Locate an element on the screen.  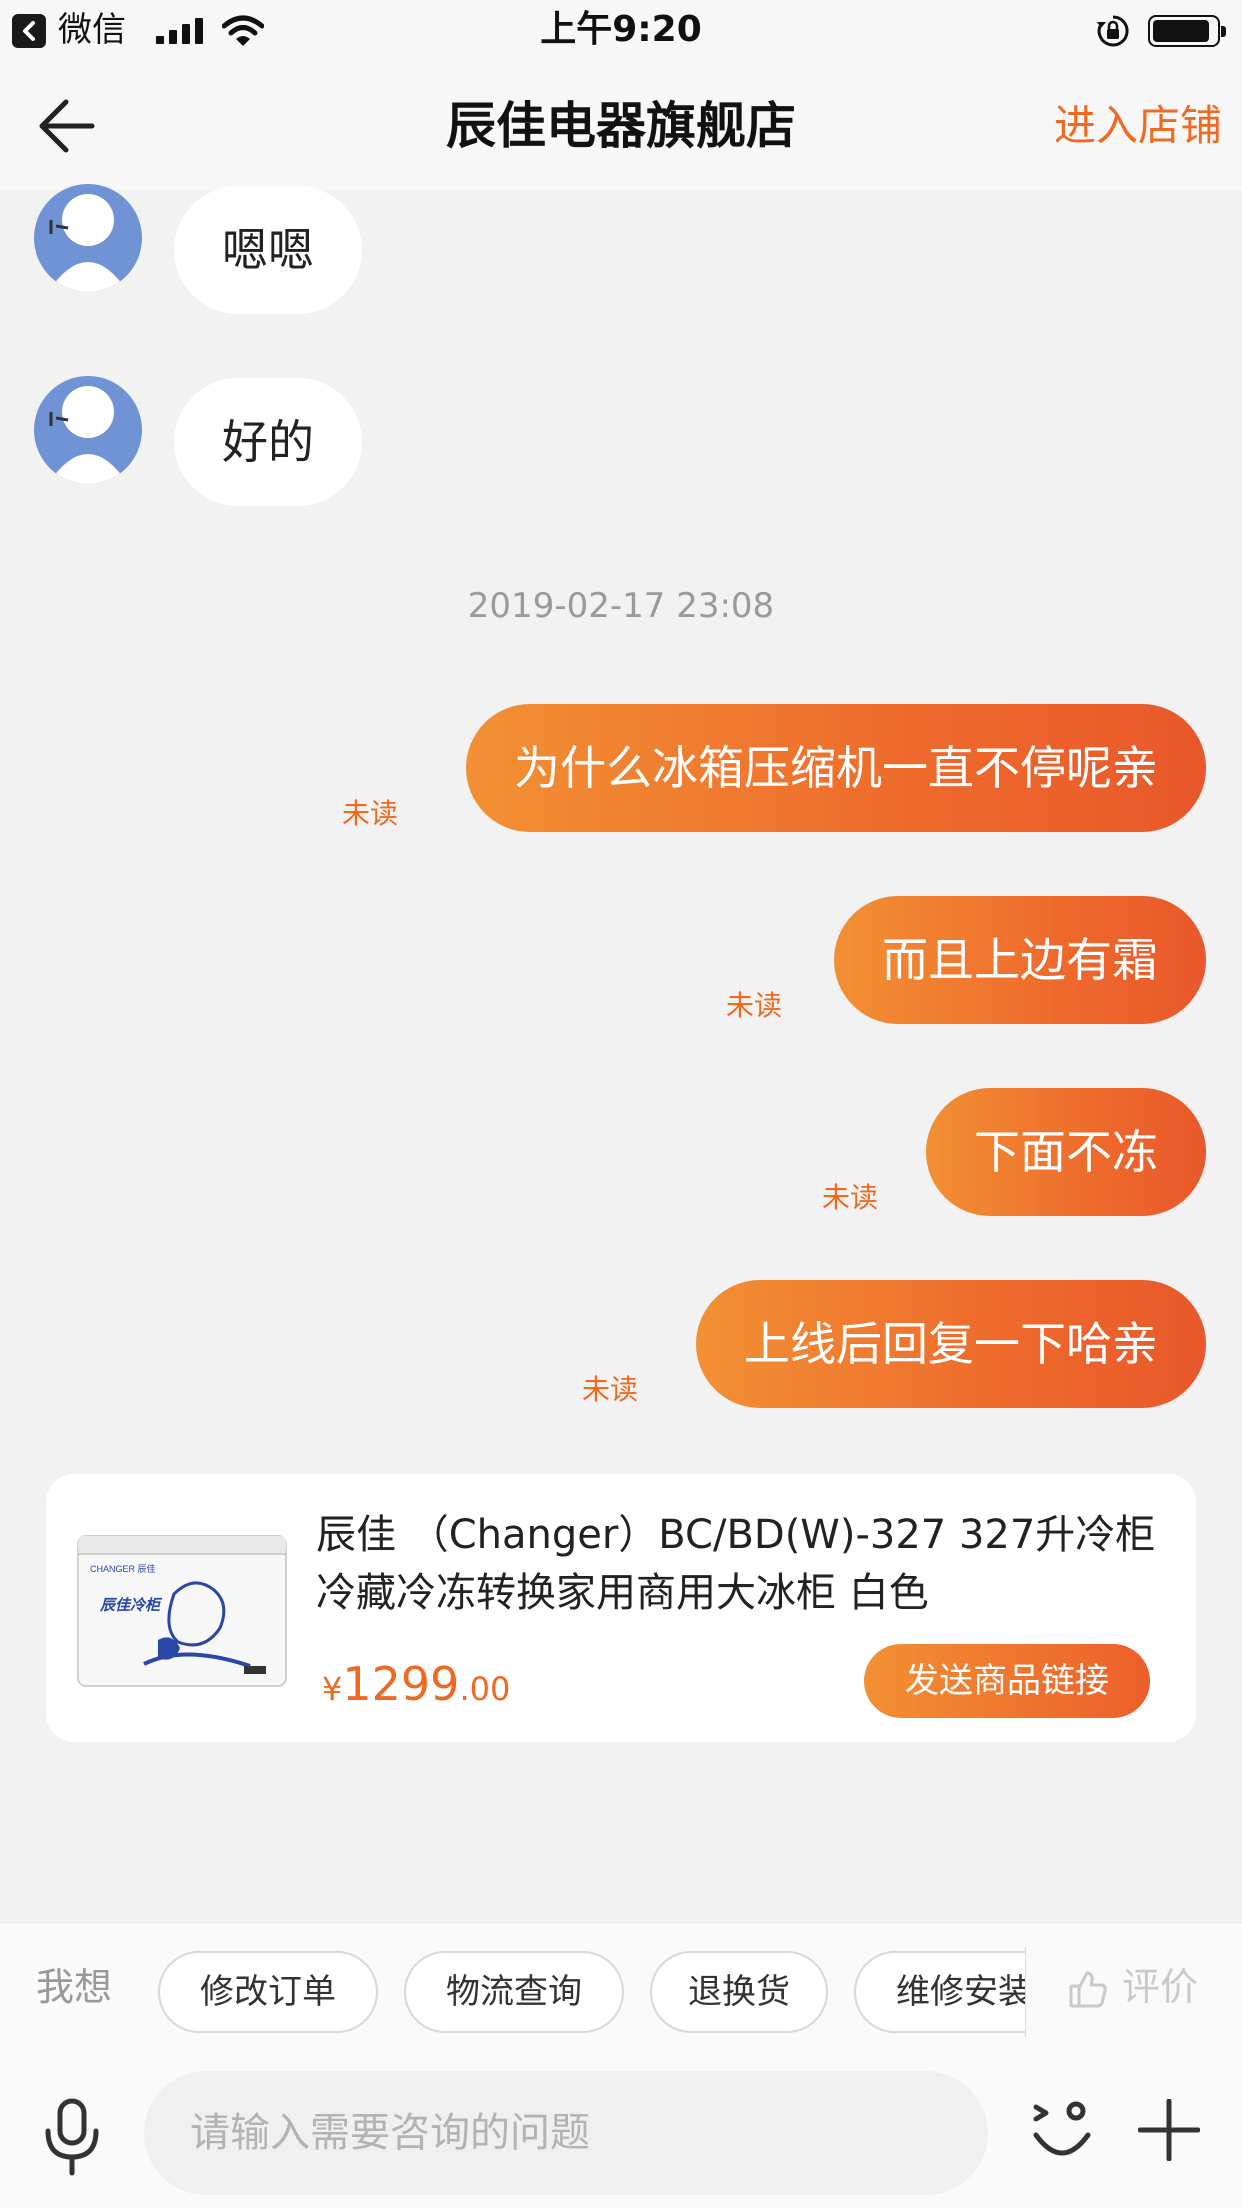
chip-return-exchange: 退换货 is located at coordinates (739, 1992).